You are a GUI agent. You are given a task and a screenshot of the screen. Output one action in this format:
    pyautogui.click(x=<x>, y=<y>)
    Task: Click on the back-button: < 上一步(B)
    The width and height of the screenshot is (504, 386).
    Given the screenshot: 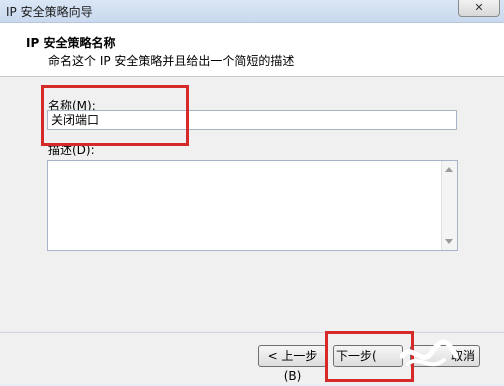 What is the action you would take?
    pyautogui.click(x=292, y=364)
    